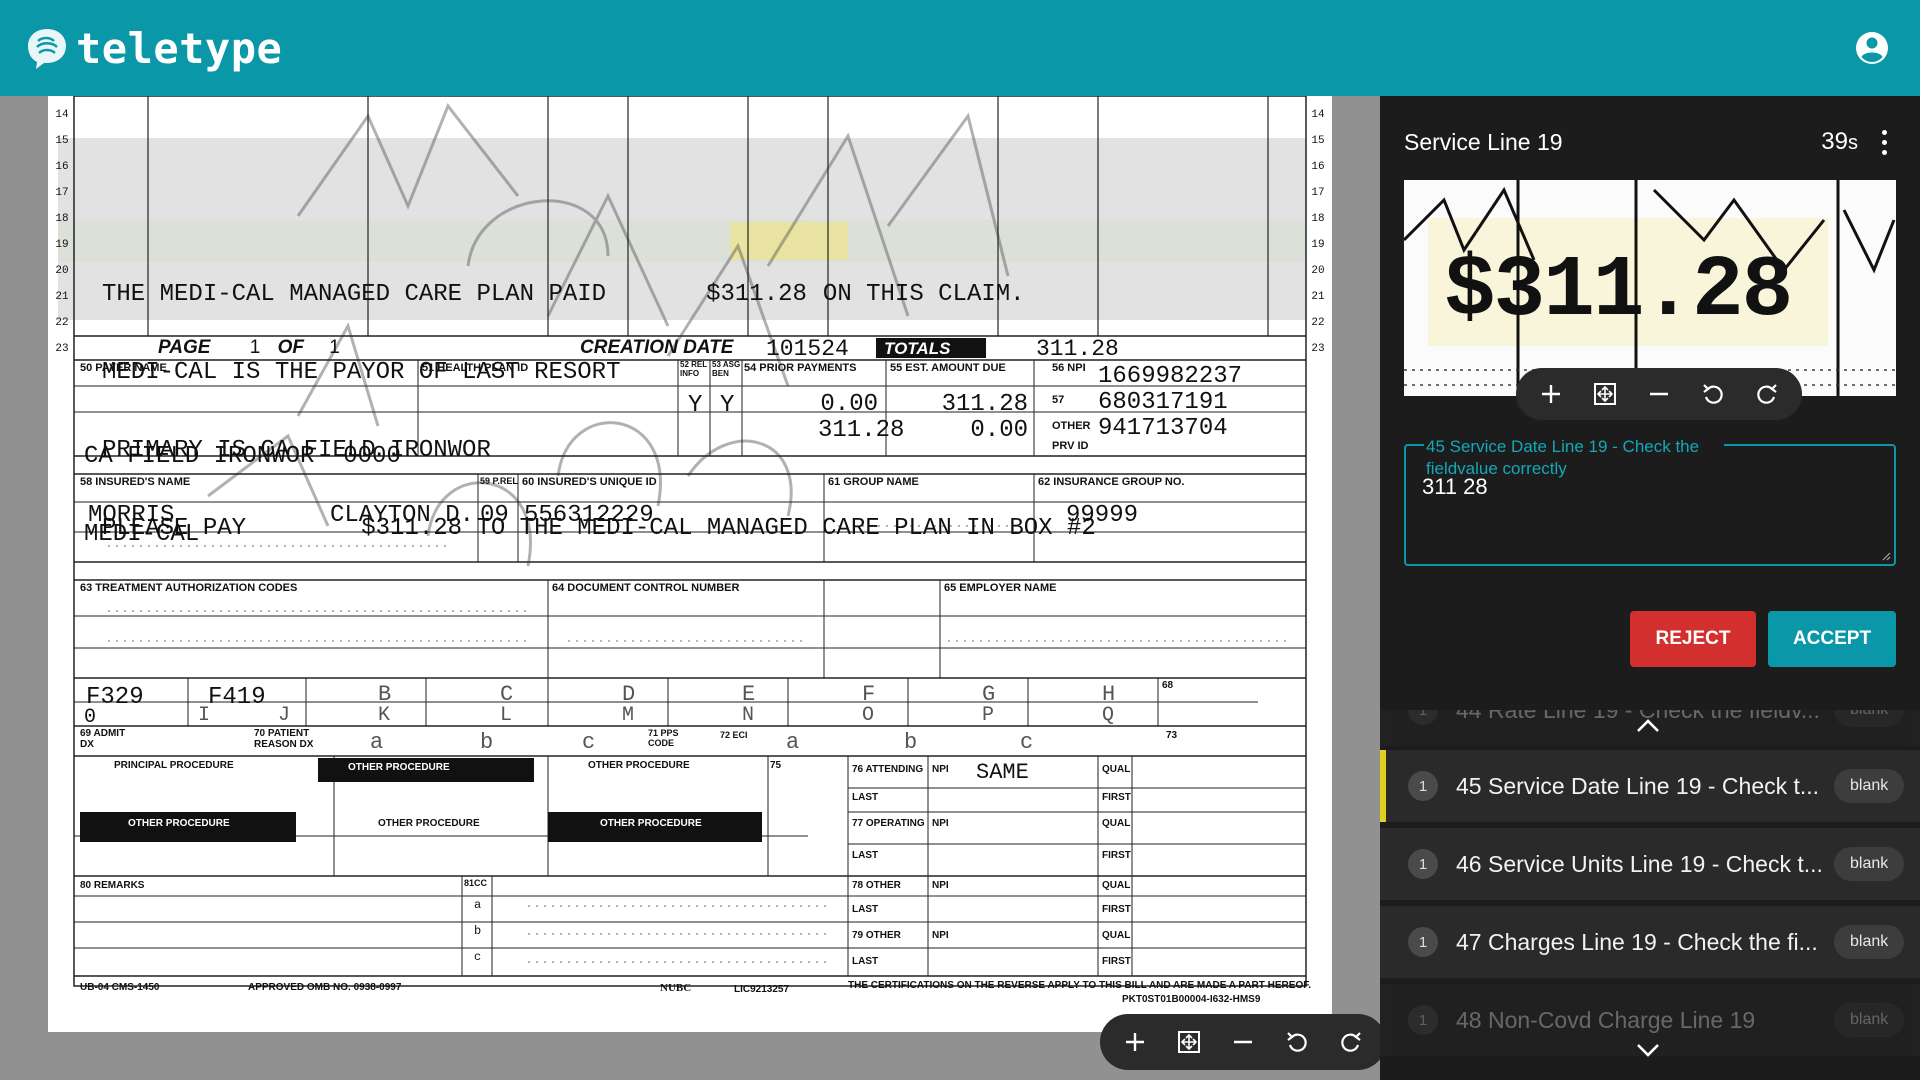 The width and height of the screenshot is (1920, 1080). What do you see at coordinates (1872, 48) in the screenshot?
I see `account-circle-icon` at bounding box center [1872, 48].